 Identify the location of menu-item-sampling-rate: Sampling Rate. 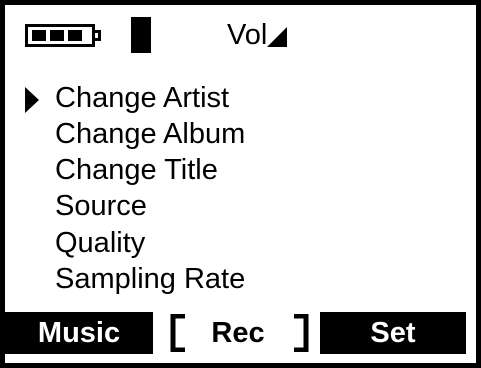
(150, 279).